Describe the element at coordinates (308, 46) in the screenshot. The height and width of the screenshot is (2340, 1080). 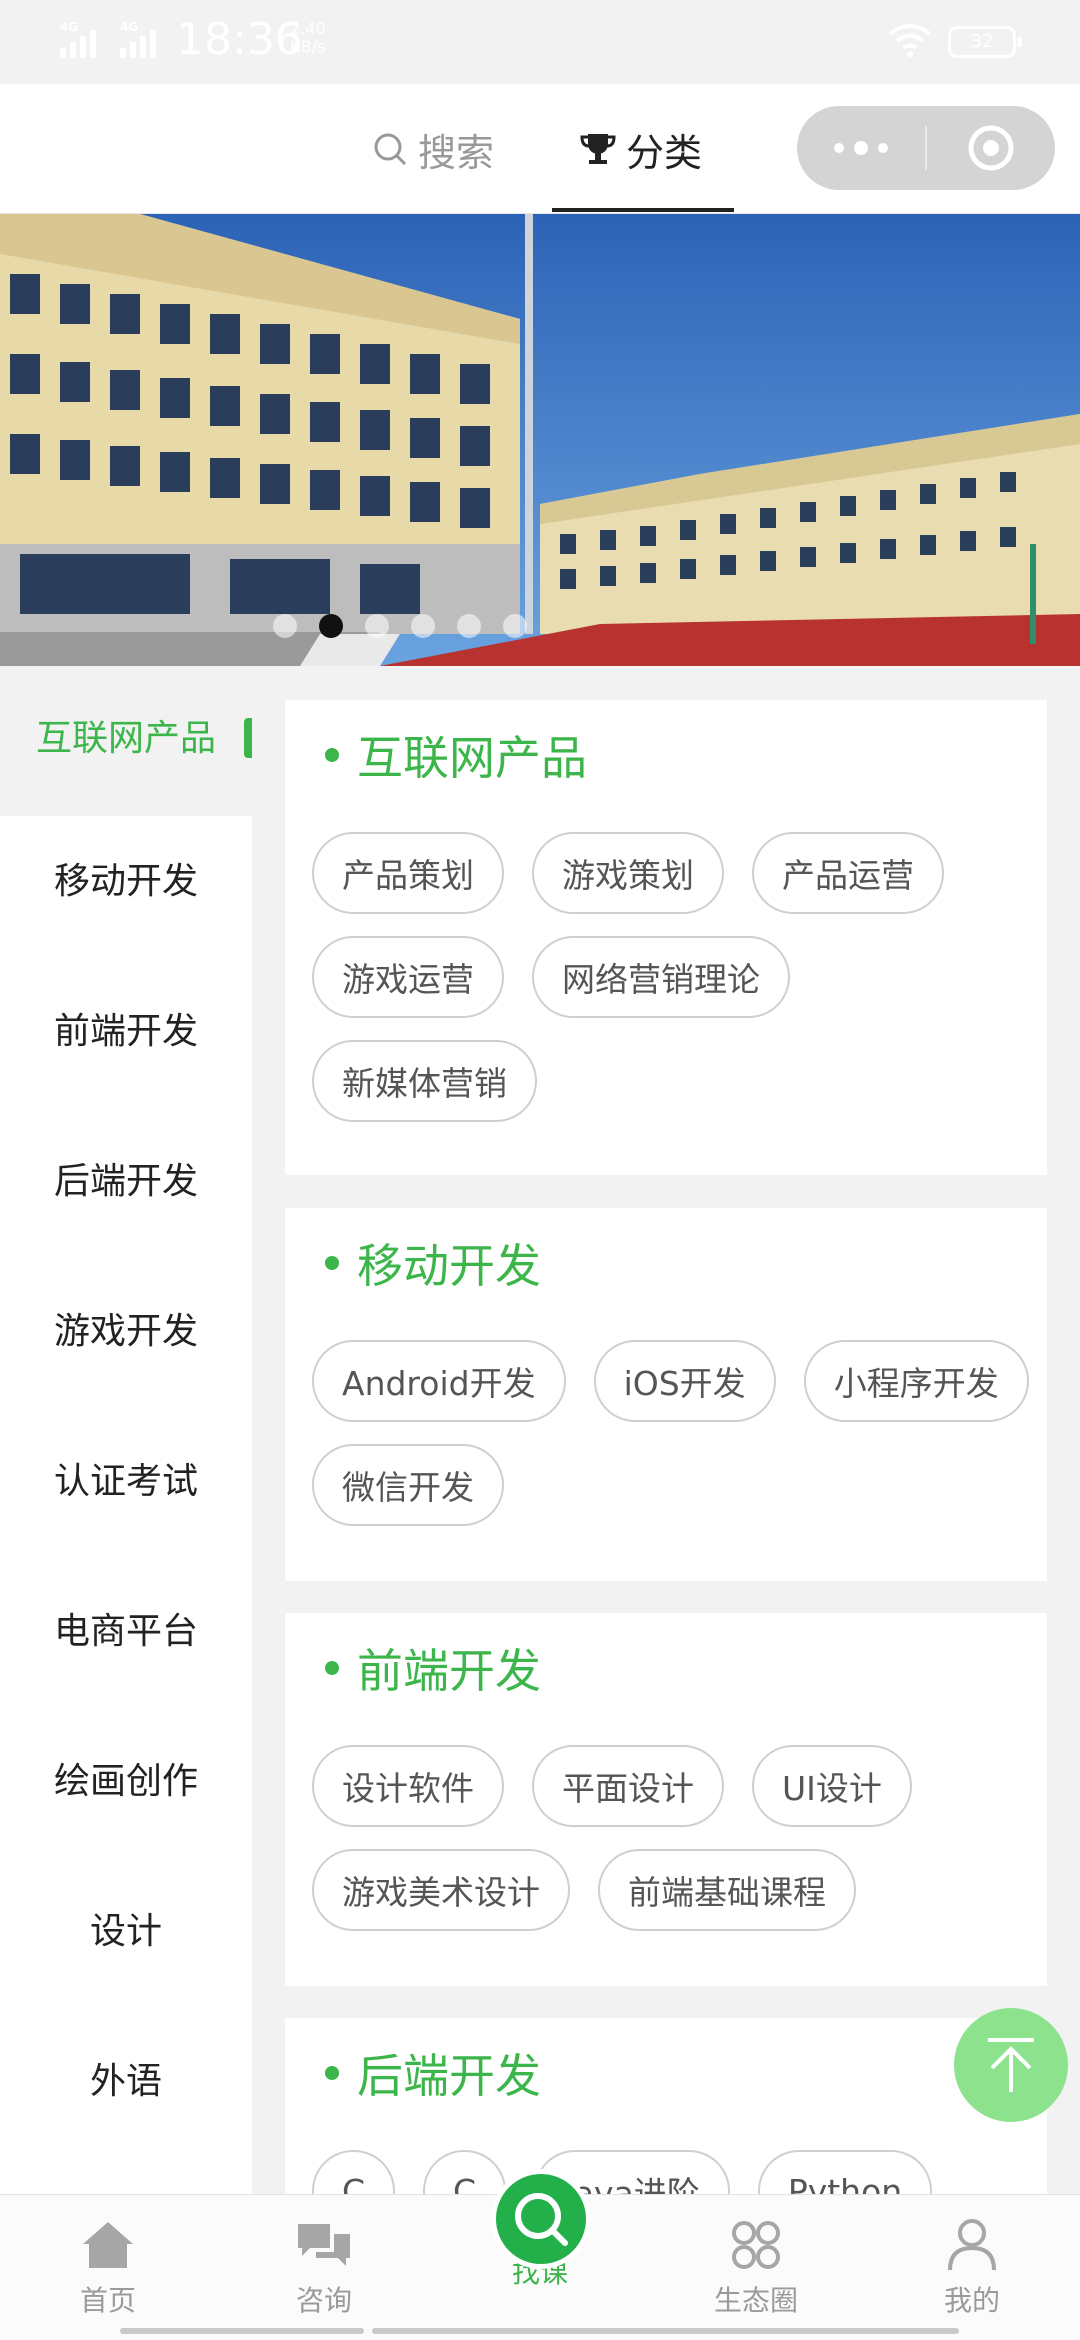
I see `speed-unit: KB/s` at that location.